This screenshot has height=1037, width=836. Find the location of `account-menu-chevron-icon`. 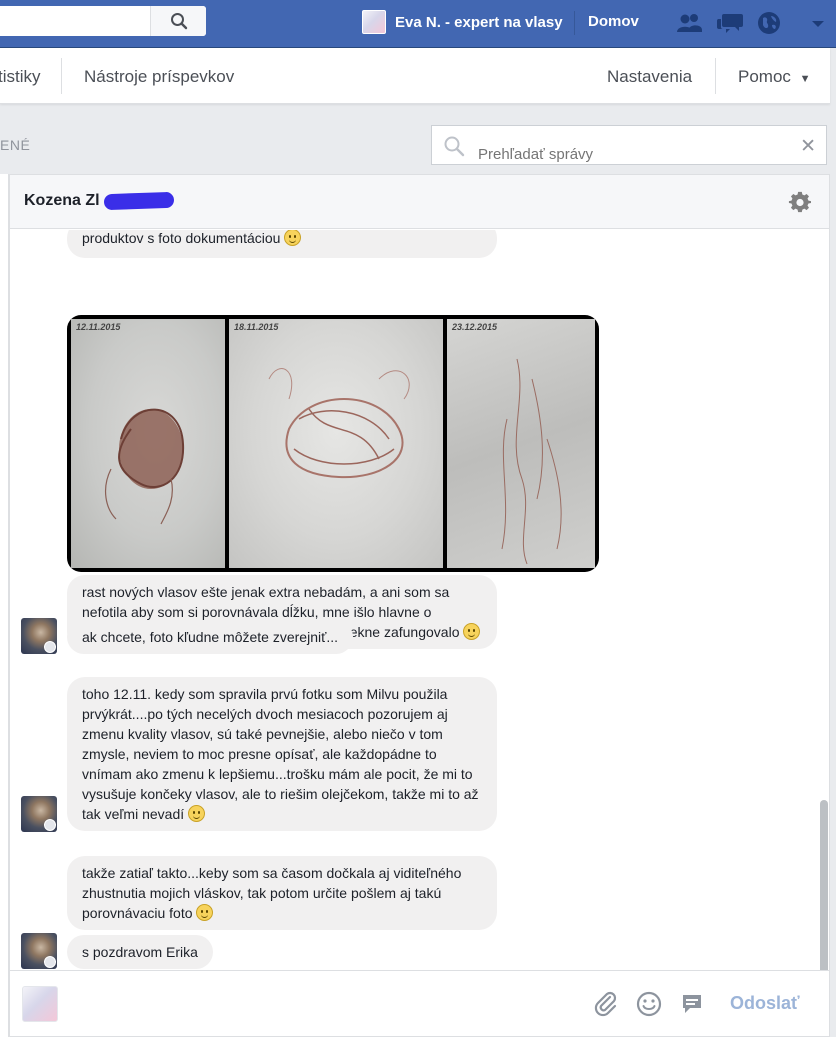

account-menu-chevron-icon is located at coordinates (818, 25).